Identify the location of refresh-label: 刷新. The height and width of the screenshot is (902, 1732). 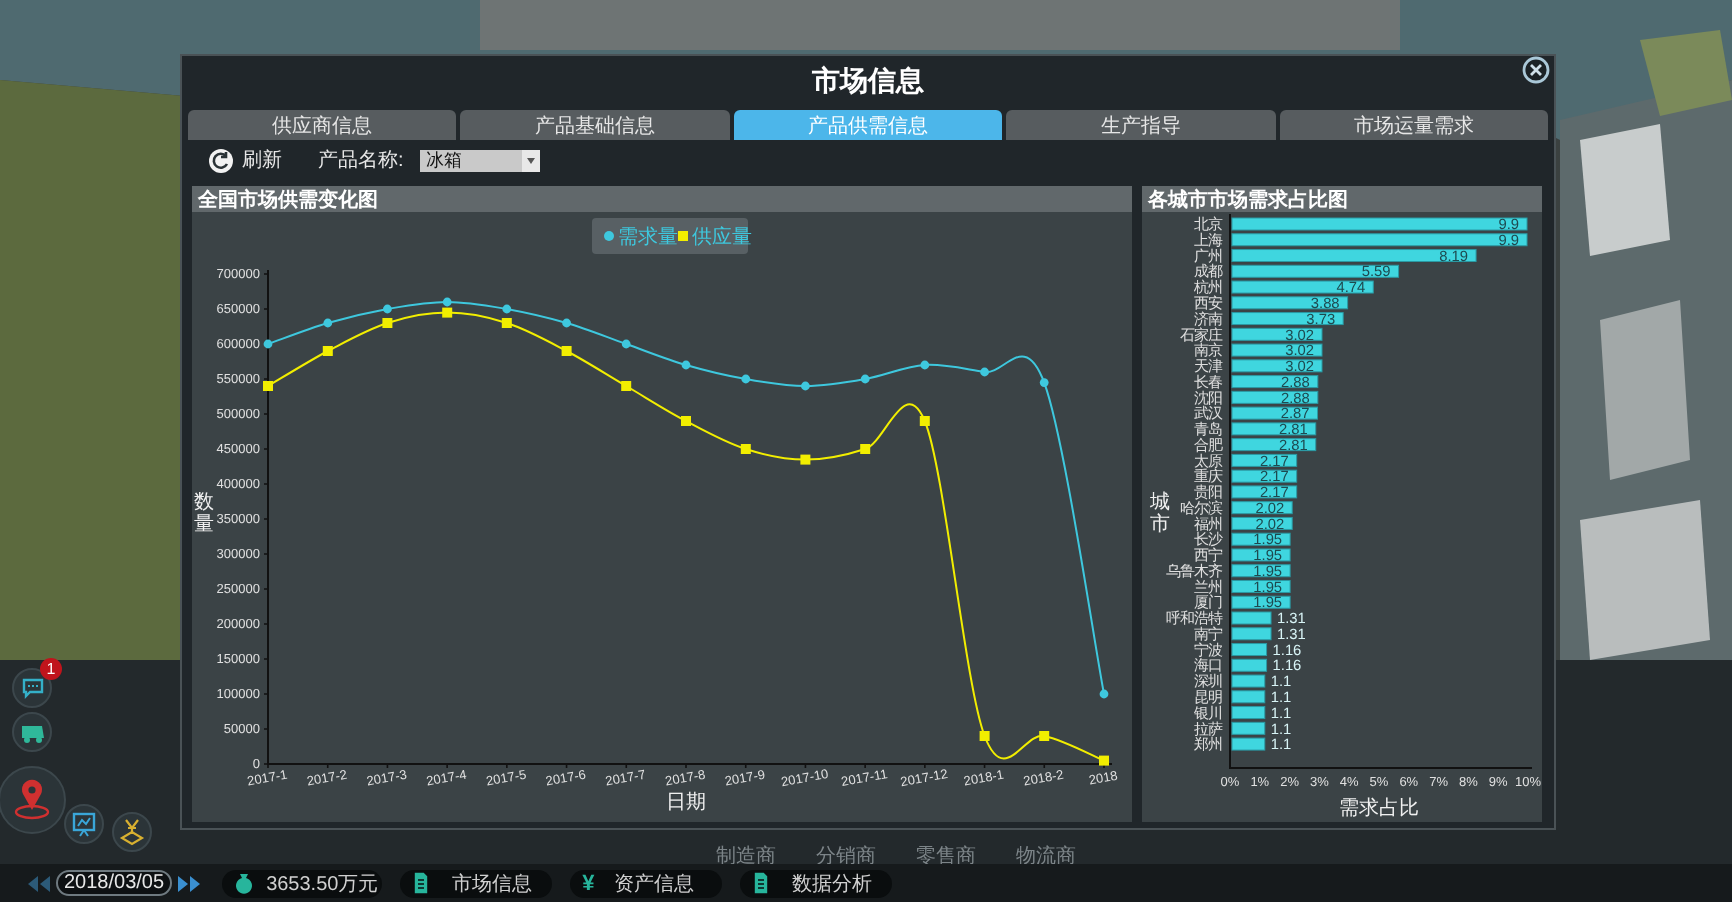
(262, 160).